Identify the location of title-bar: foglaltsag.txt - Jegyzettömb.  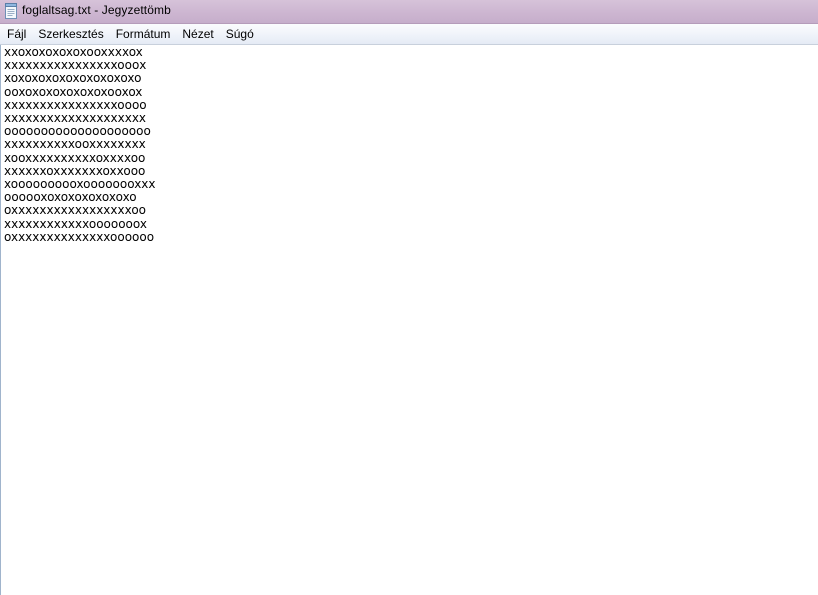
(409, 12).